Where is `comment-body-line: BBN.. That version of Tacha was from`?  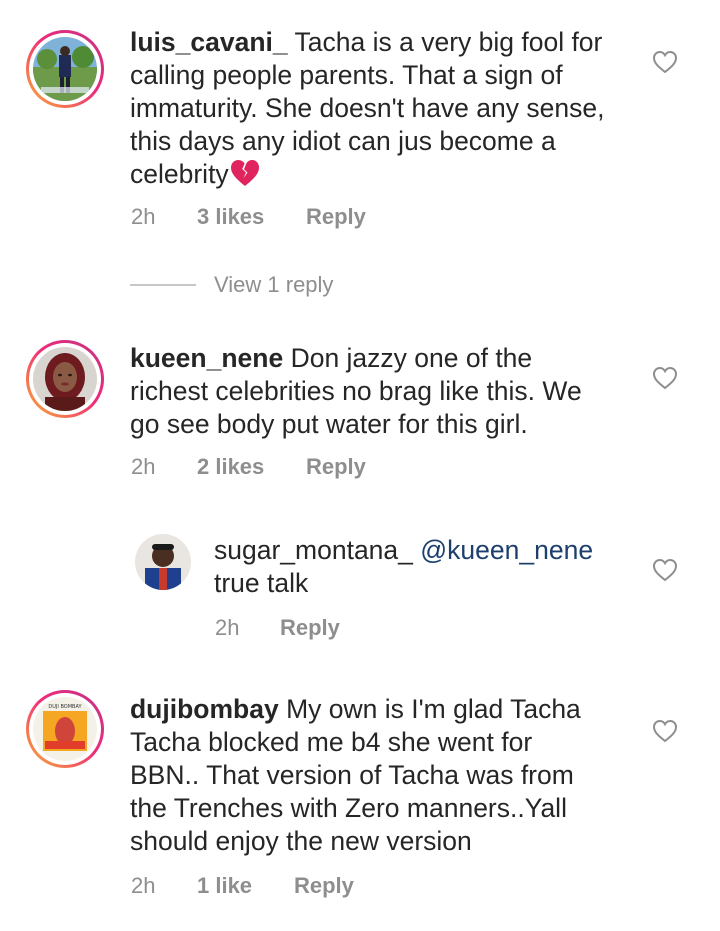 comment-body-line: BBN.. That version of Tacha was from is located at coordinates (352, 775).